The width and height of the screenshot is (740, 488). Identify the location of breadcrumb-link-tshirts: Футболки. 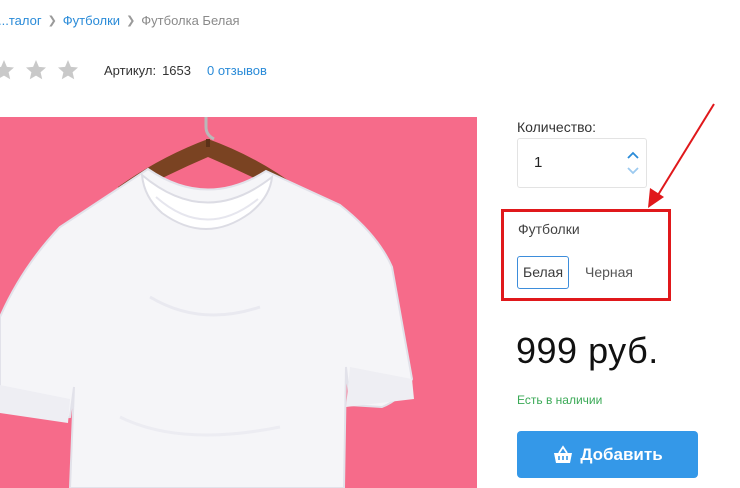
(91, 20).